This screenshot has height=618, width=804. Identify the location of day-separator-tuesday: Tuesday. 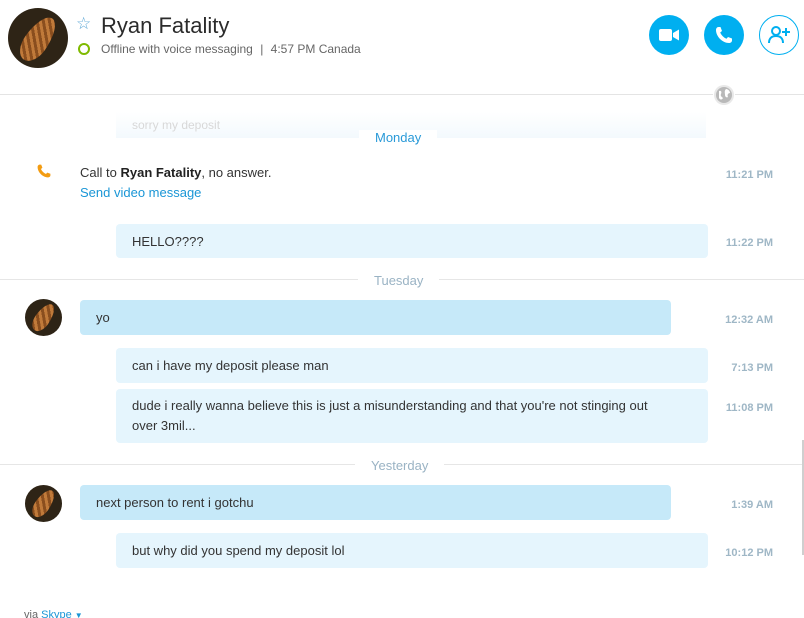
(399, 281).